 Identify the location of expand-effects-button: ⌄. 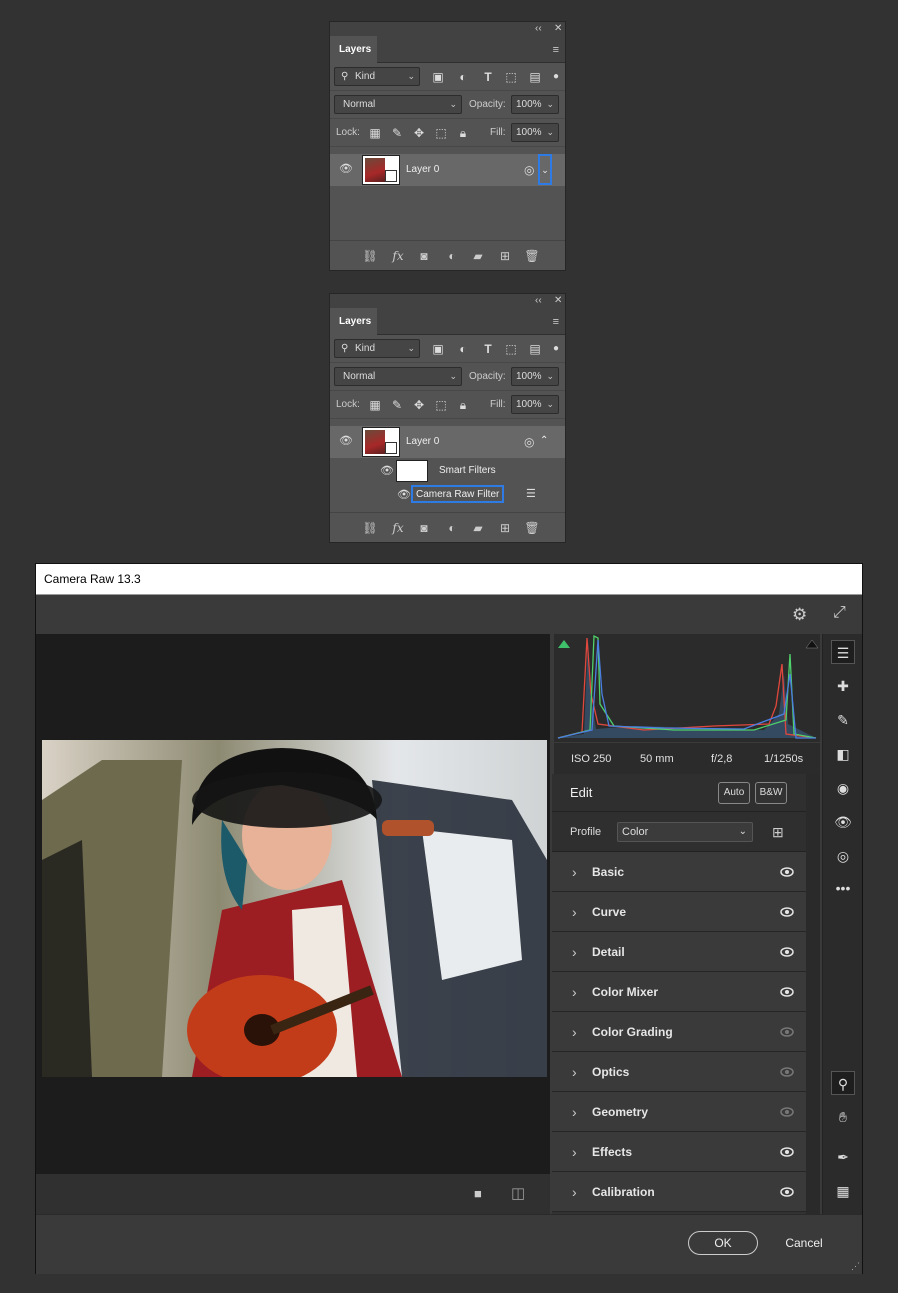
(545, 169).